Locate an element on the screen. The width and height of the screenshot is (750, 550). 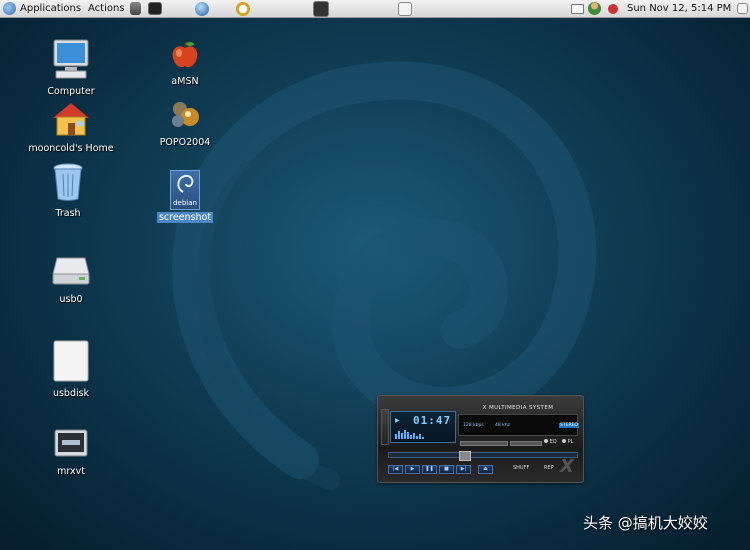
repeat-label: REP is located at coordinates (549, 468).